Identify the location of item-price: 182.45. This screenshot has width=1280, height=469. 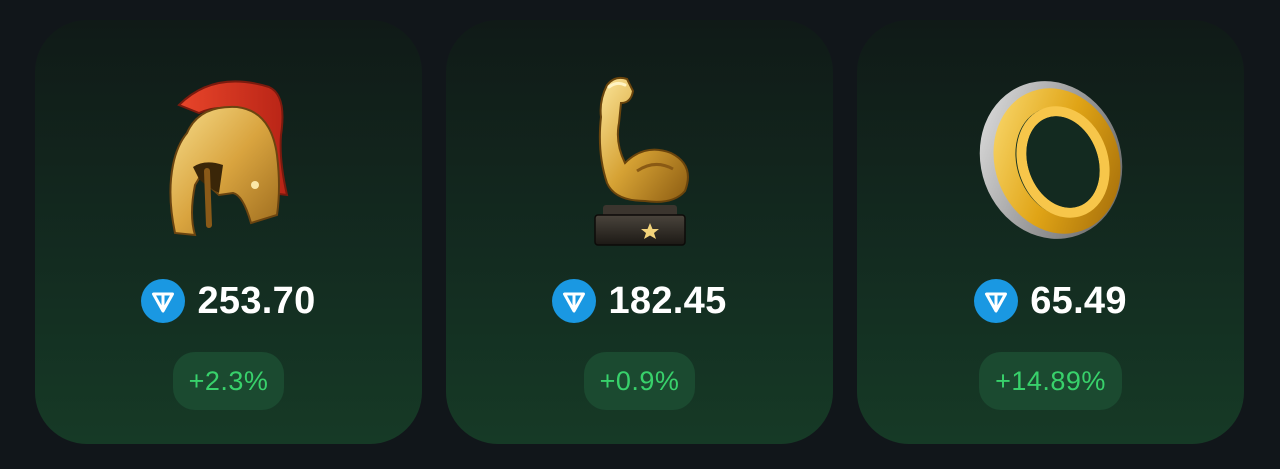
(667, 301).